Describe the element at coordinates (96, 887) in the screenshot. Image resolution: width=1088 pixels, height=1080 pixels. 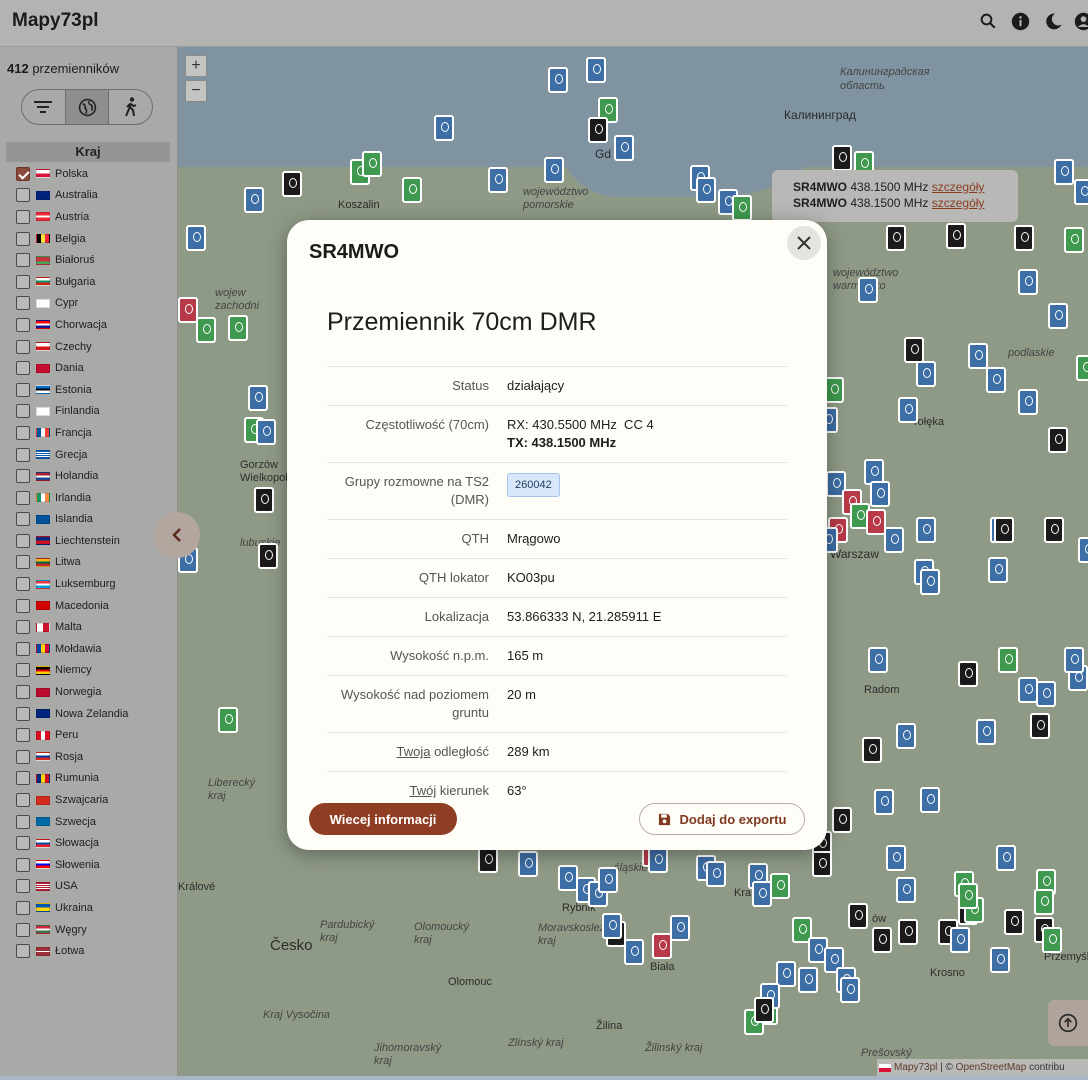
I see `country-item: USA` at that location.